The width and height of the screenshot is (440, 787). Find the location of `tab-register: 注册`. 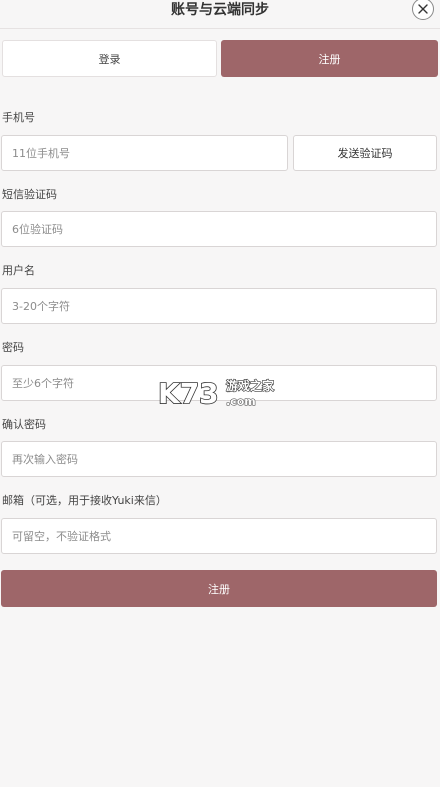

tab-register: 注册 is located at coordinates (329, 58).